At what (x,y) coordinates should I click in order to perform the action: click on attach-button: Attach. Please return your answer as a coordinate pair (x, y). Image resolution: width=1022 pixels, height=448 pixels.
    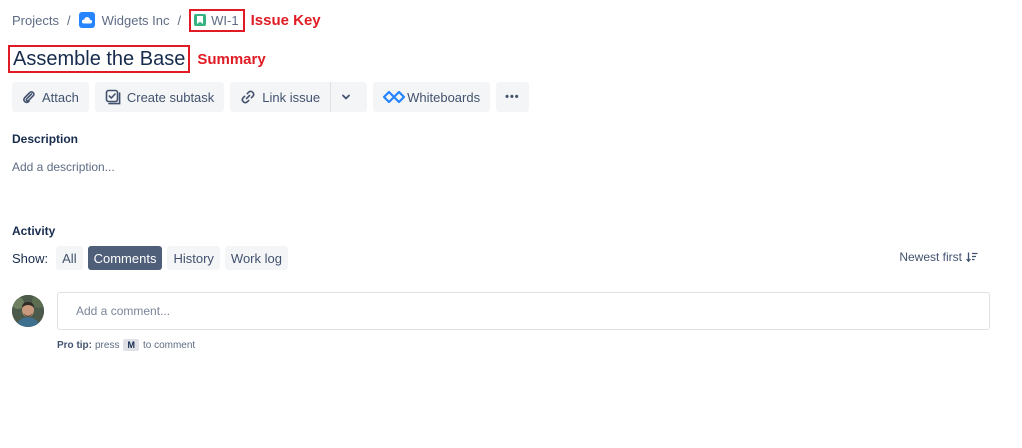
    Looking at the image, I should click on (50, 97).